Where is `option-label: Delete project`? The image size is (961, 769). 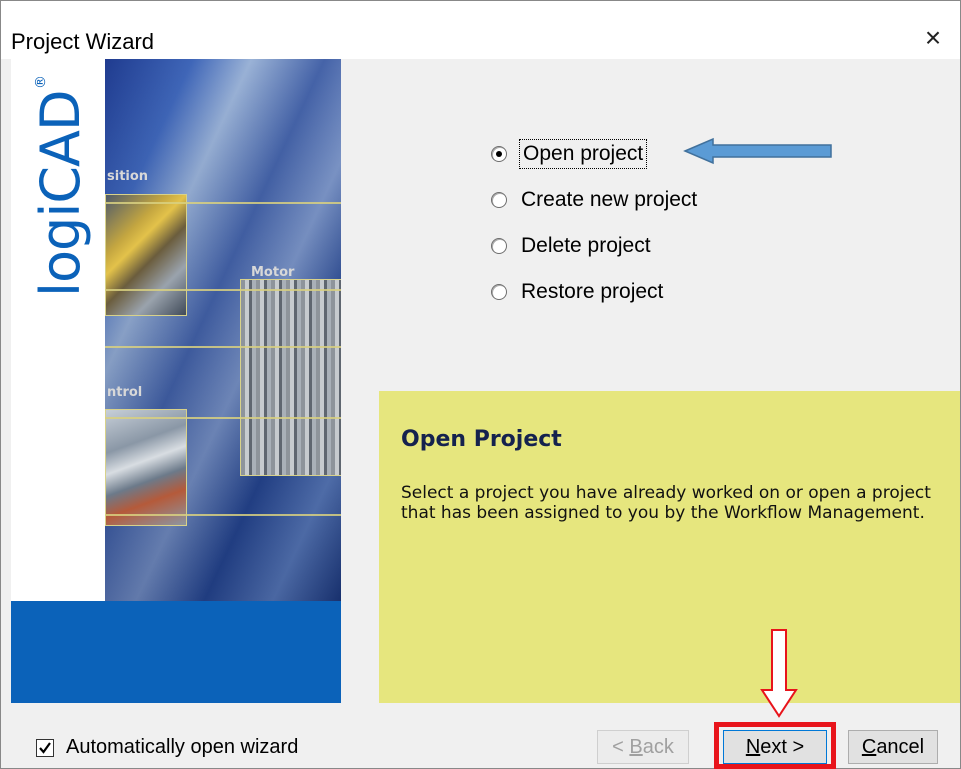
option-label: Delete project is located at coordinates (586, 245).